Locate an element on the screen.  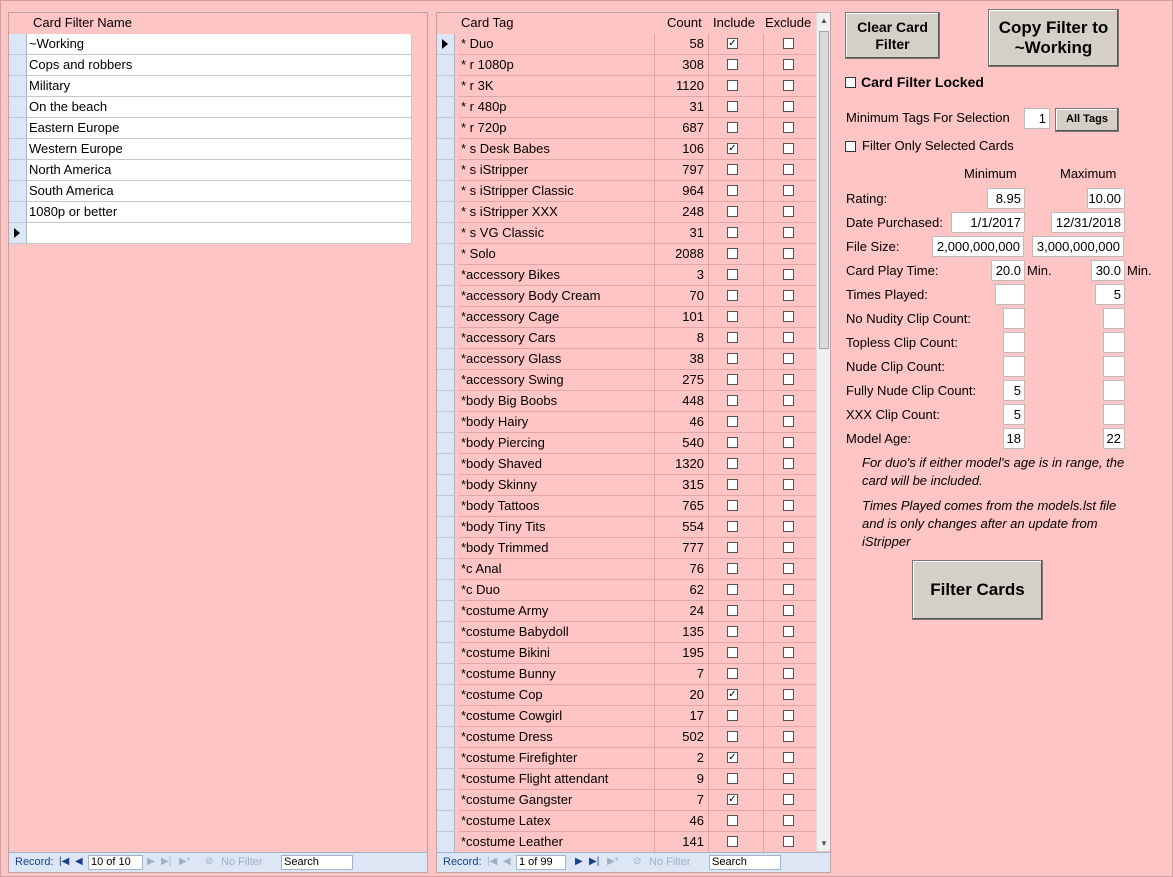
count-cell: 765 is located at coordinates (682, 506).